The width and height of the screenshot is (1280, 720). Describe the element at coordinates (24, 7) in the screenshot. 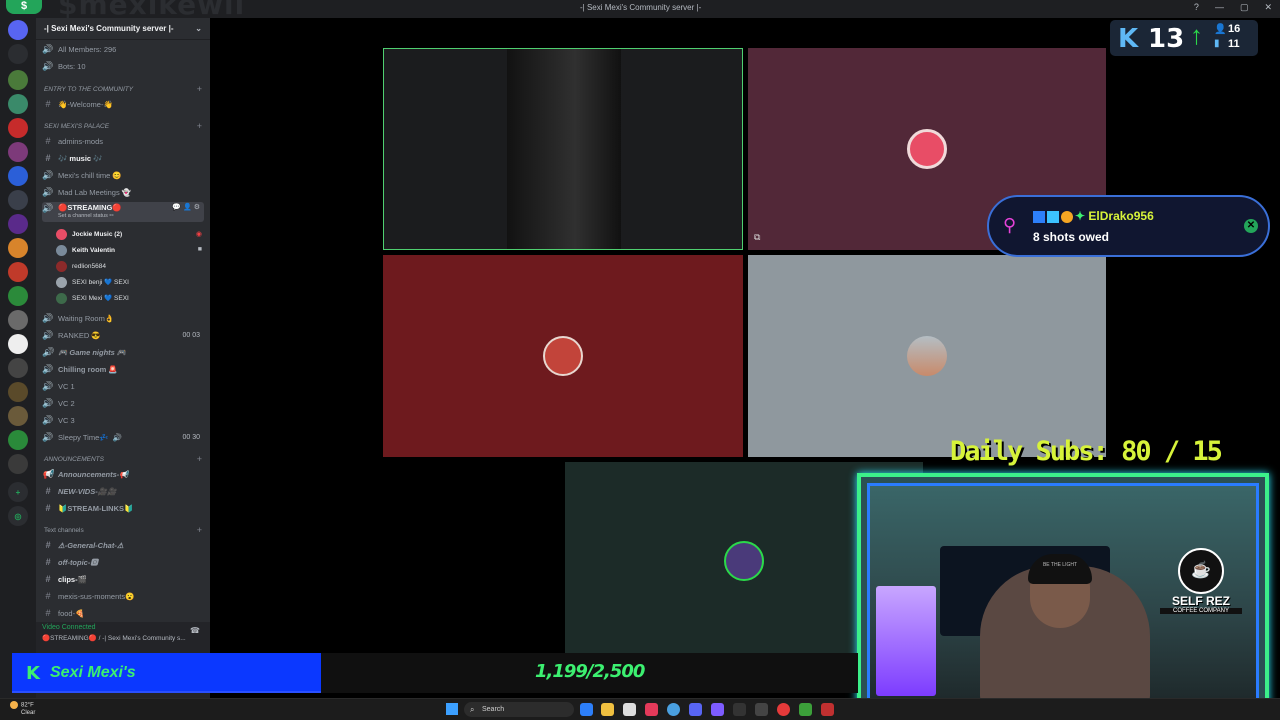

I see `cashtag-badge: $` at that location.